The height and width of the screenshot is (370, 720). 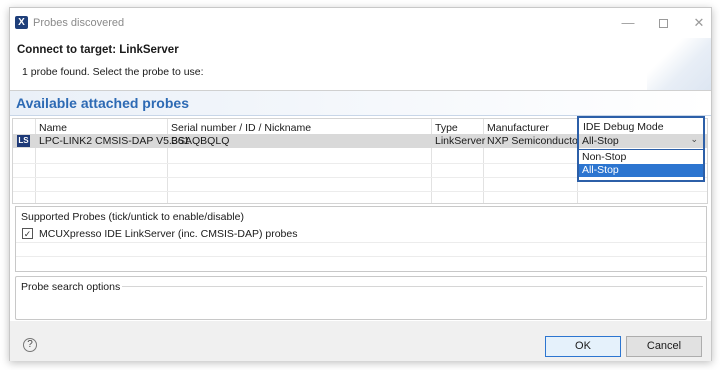 What do you see at coordinates (641, 170) in the screenshot?
I see `debug-mode-option-all-stop: All-Stop` at bounding box center [641, 170].